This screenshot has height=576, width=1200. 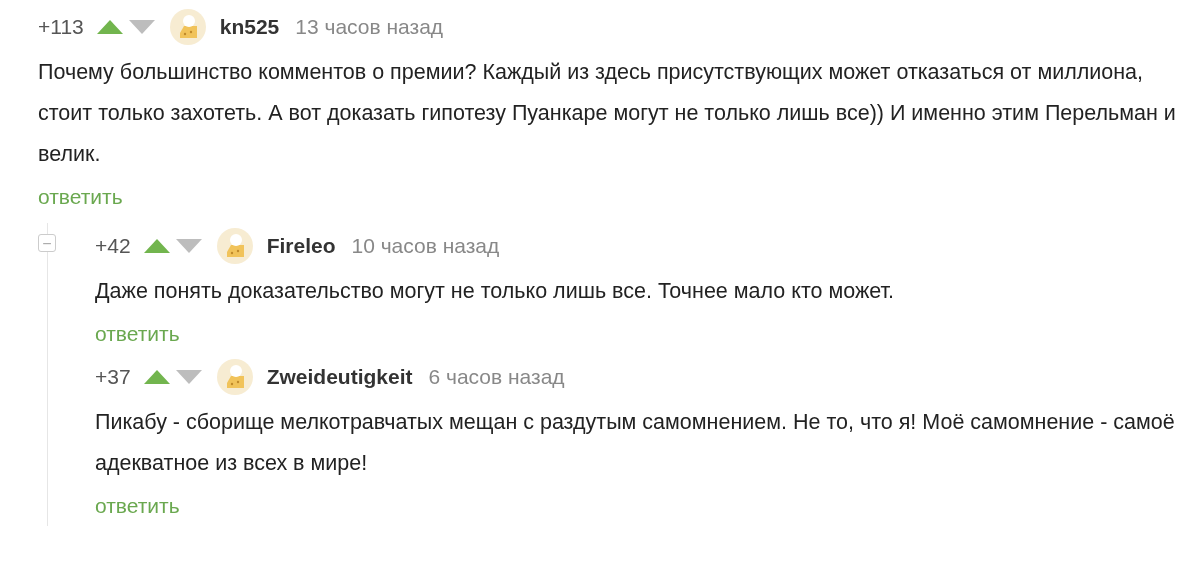 I want to click on username: Fireleo, so click(x=301, y=246).